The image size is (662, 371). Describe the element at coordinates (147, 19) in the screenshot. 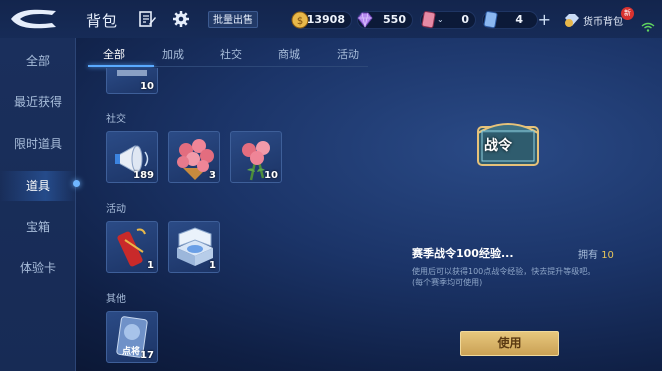

I see `edit-icon` at that location.